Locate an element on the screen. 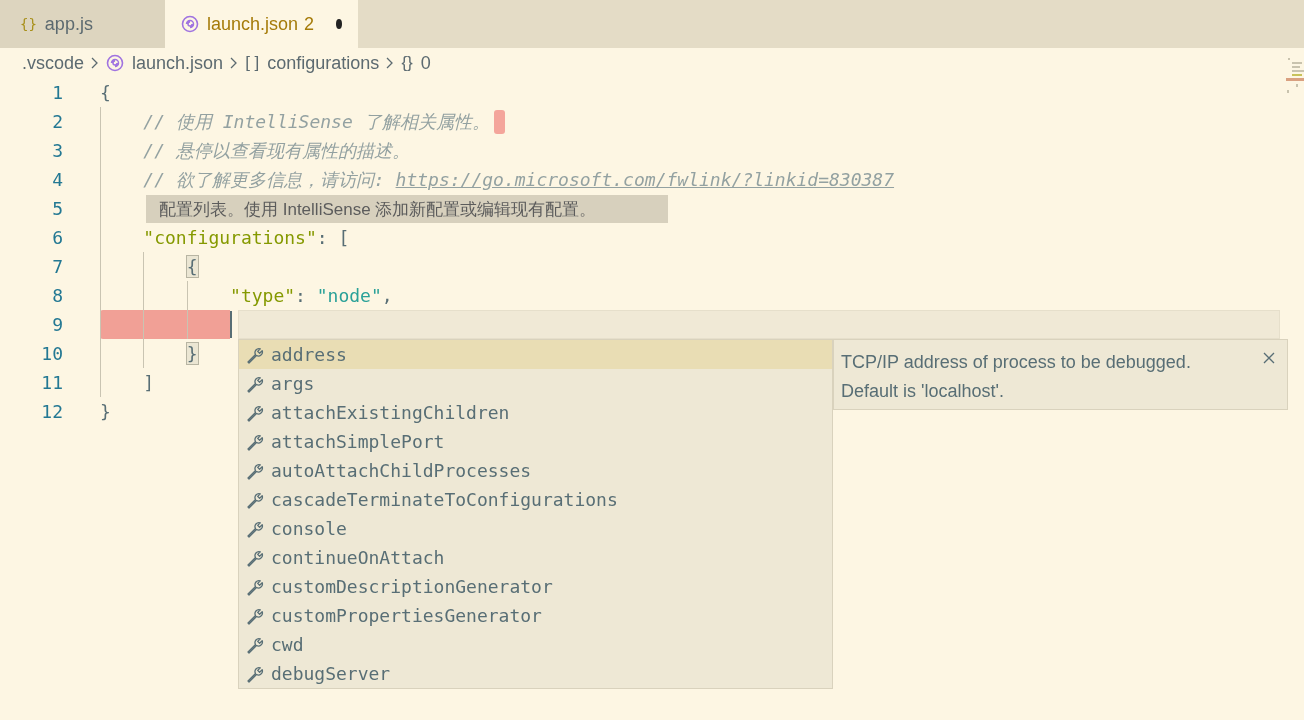  breadcrumb-item: launch.json is located at coordinates (178, 63).